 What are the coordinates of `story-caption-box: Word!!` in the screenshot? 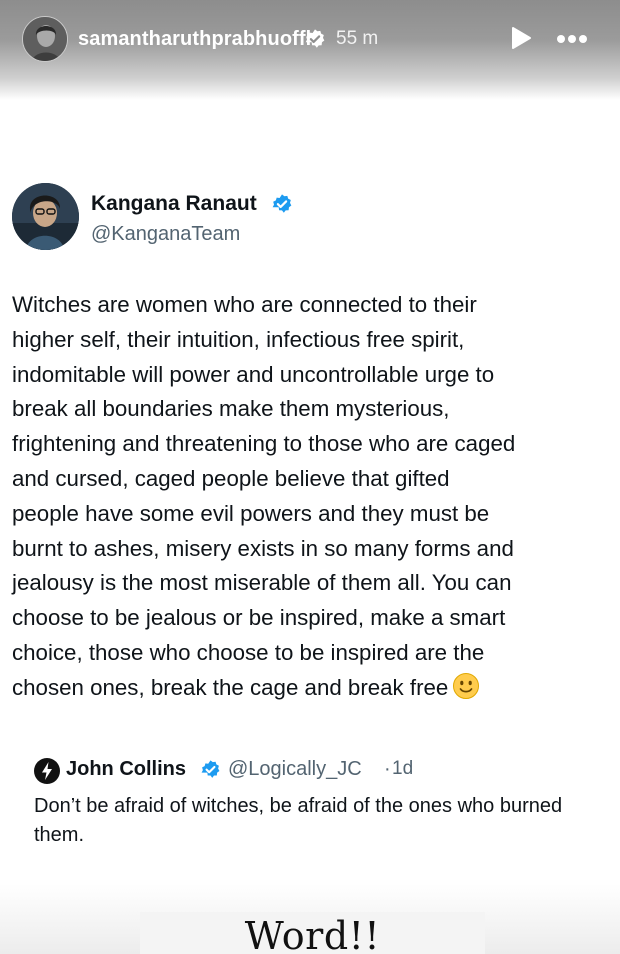 It's located at (312, 933).